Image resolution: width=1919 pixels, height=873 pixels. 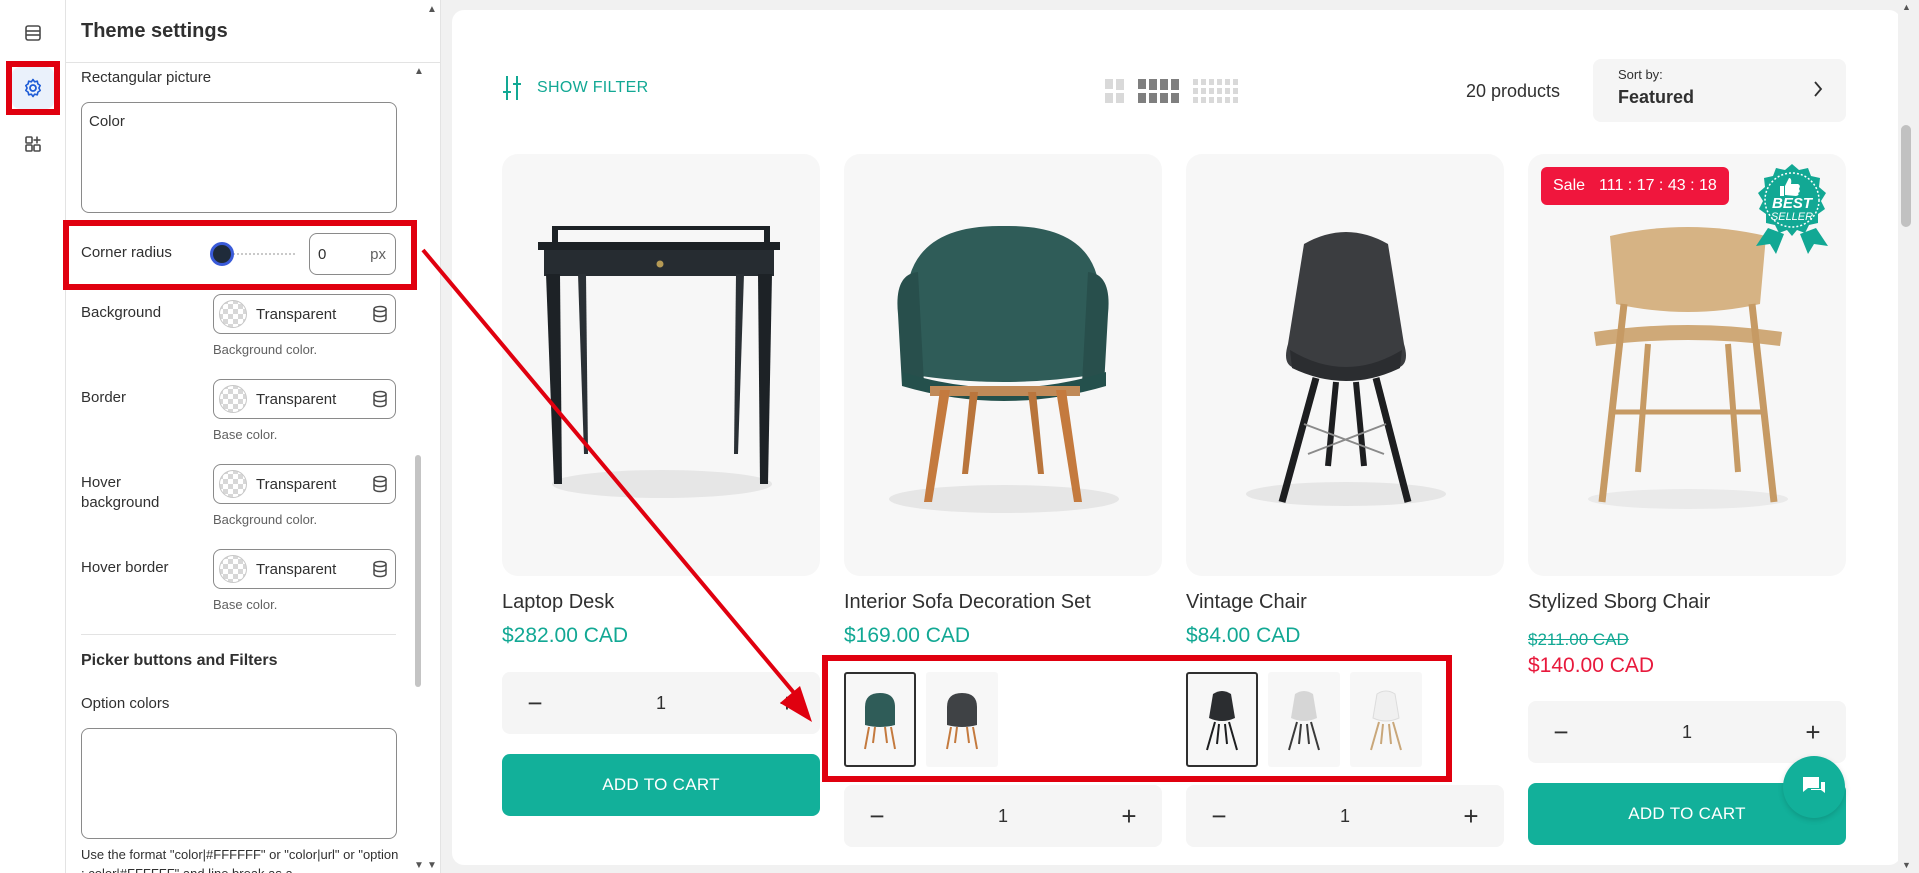 I want to click on inner-scrollbar-thumb, so click(x=418, y=571).